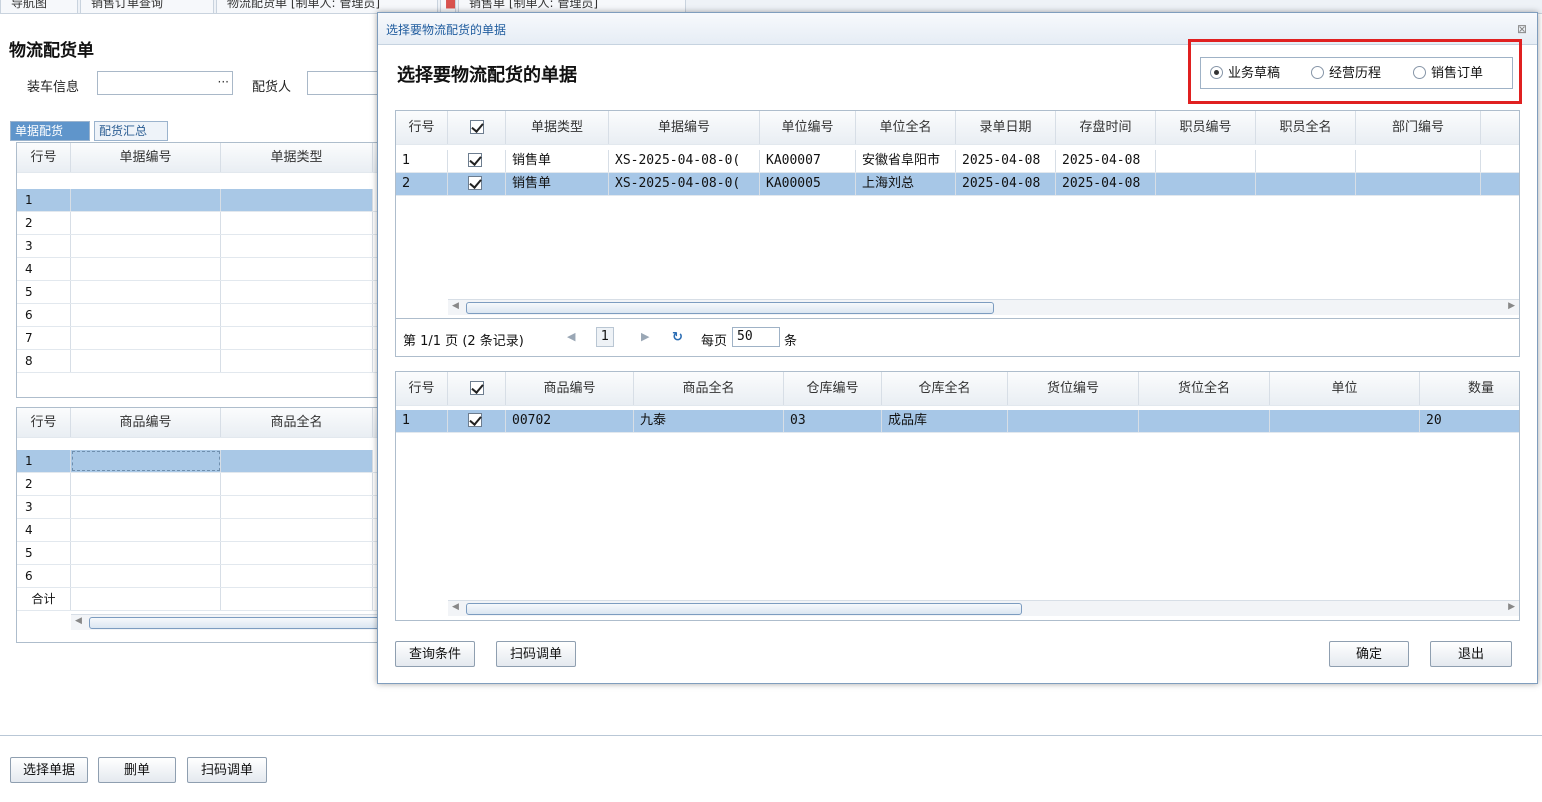 The image size is (1542, 802). What do you see at coordinates (1522, 29) in the screenshot?
I see `close-icon: ⊠` at bounding box center [1522, 29].